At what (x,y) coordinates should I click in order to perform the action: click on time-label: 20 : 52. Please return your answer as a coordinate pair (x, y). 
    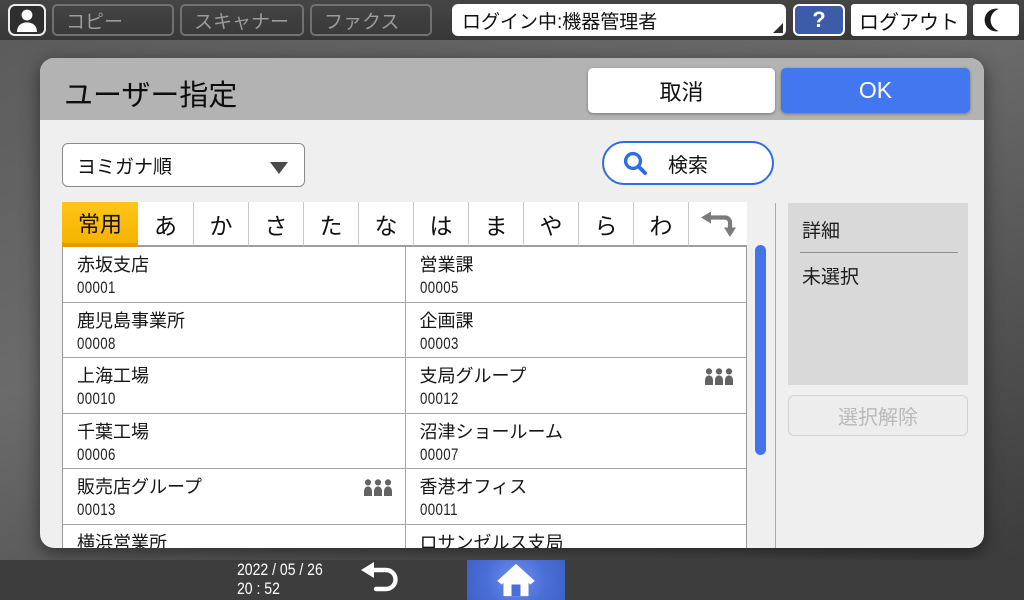
    Looking at the image, I should click on (258, 589).